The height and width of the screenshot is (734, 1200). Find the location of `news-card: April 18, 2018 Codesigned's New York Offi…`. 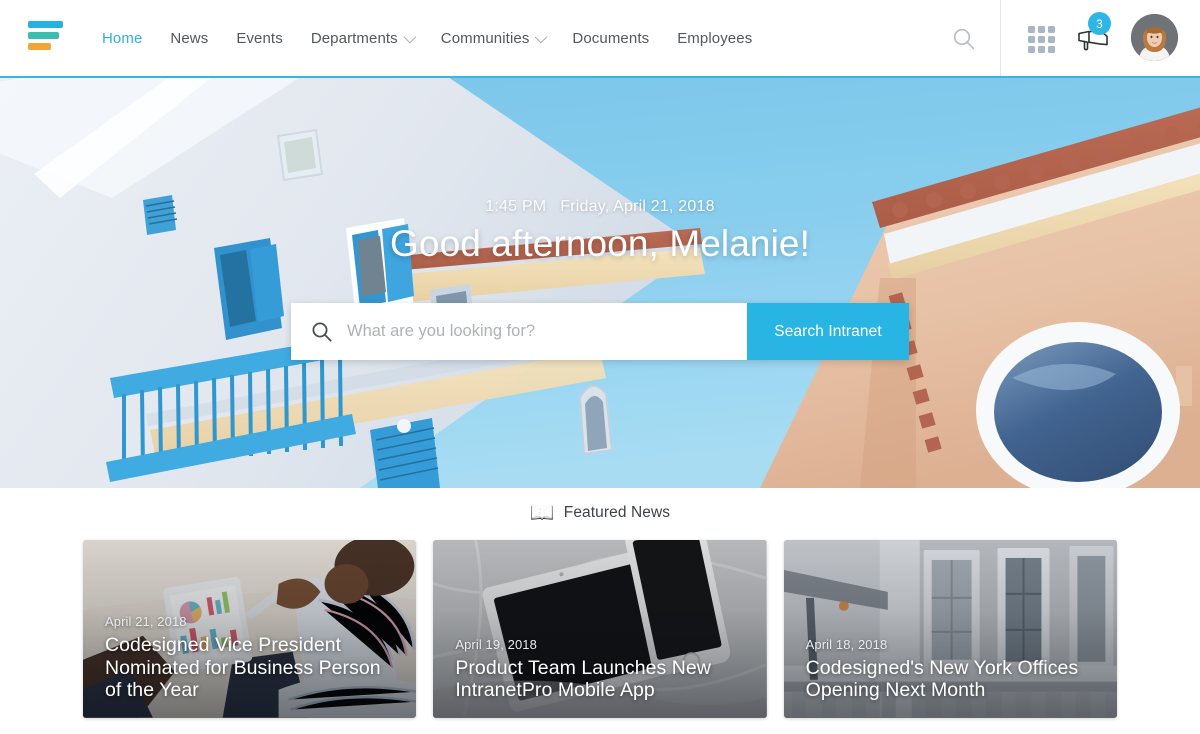

news-card: April 18, 2018 Codesigned's New York Offi… is located at coordinates (950, 629).